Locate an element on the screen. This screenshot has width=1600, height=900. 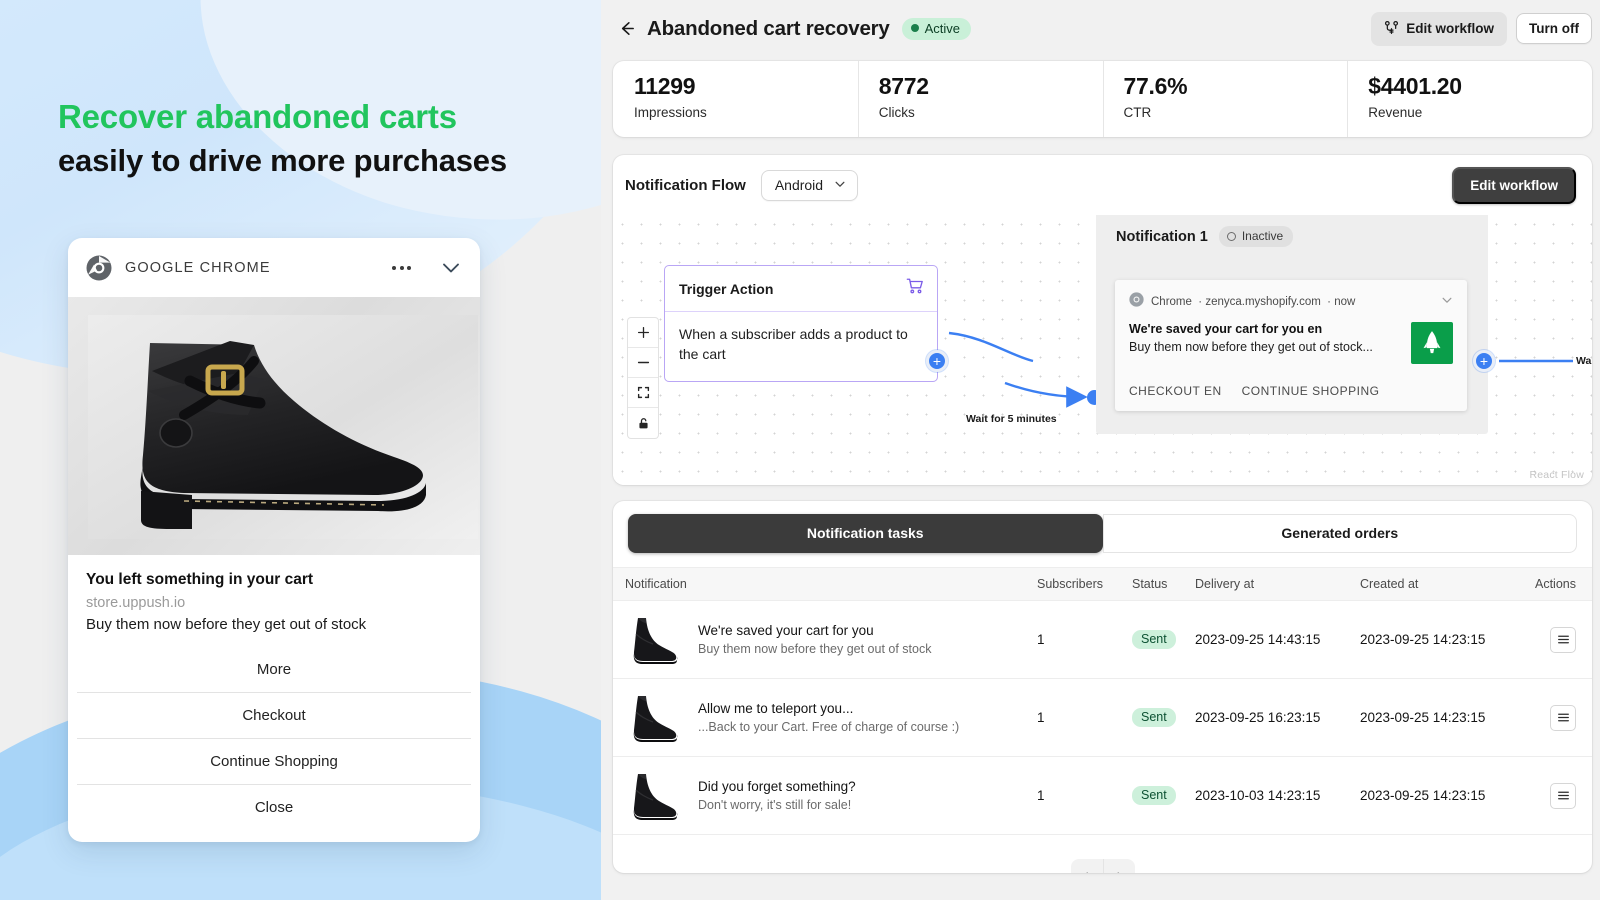
zoom-in-icon is located at coordinates (643, 333).